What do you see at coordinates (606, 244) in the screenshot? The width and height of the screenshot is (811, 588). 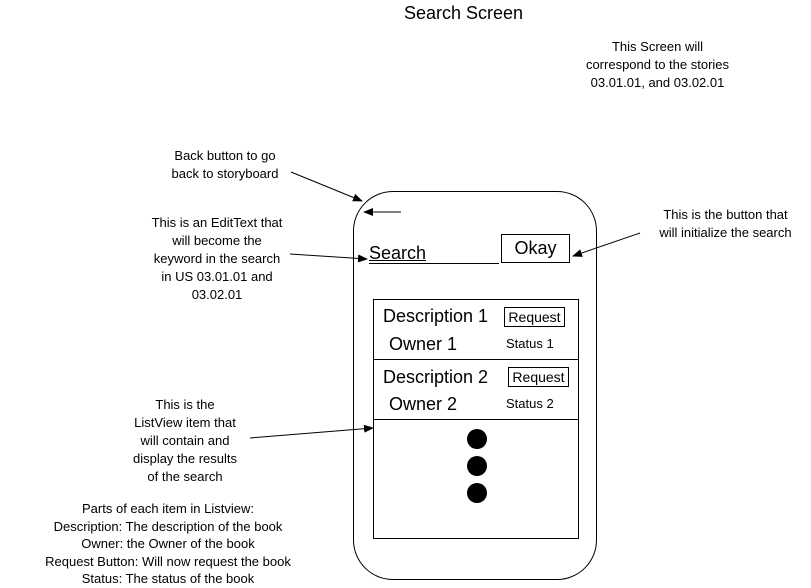 I see `okay-button-pointer` at bounding box center [606, 244].